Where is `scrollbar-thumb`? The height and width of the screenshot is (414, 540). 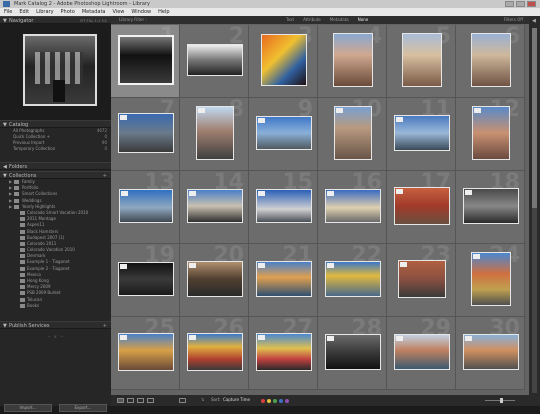
scrollbar-thumb is located at coordinates (534, 118).